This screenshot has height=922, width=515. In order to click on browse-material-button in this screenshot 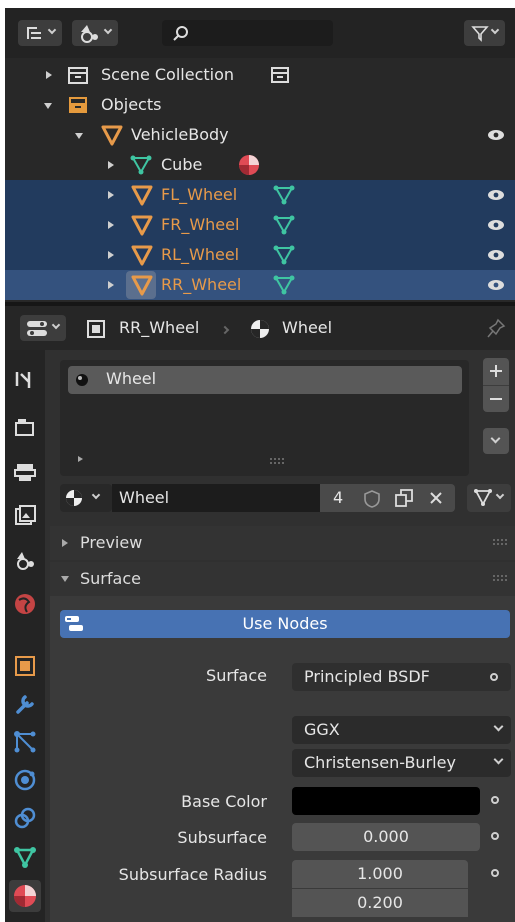, I will do `click(86, 498)`.